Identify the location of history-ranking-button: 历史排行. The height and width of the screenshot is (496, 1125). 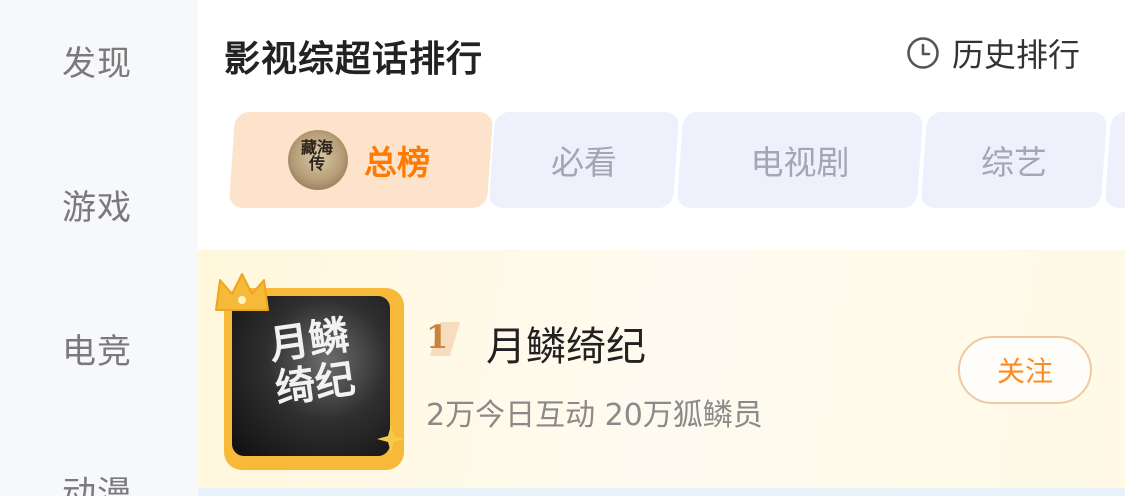
(993, 53).